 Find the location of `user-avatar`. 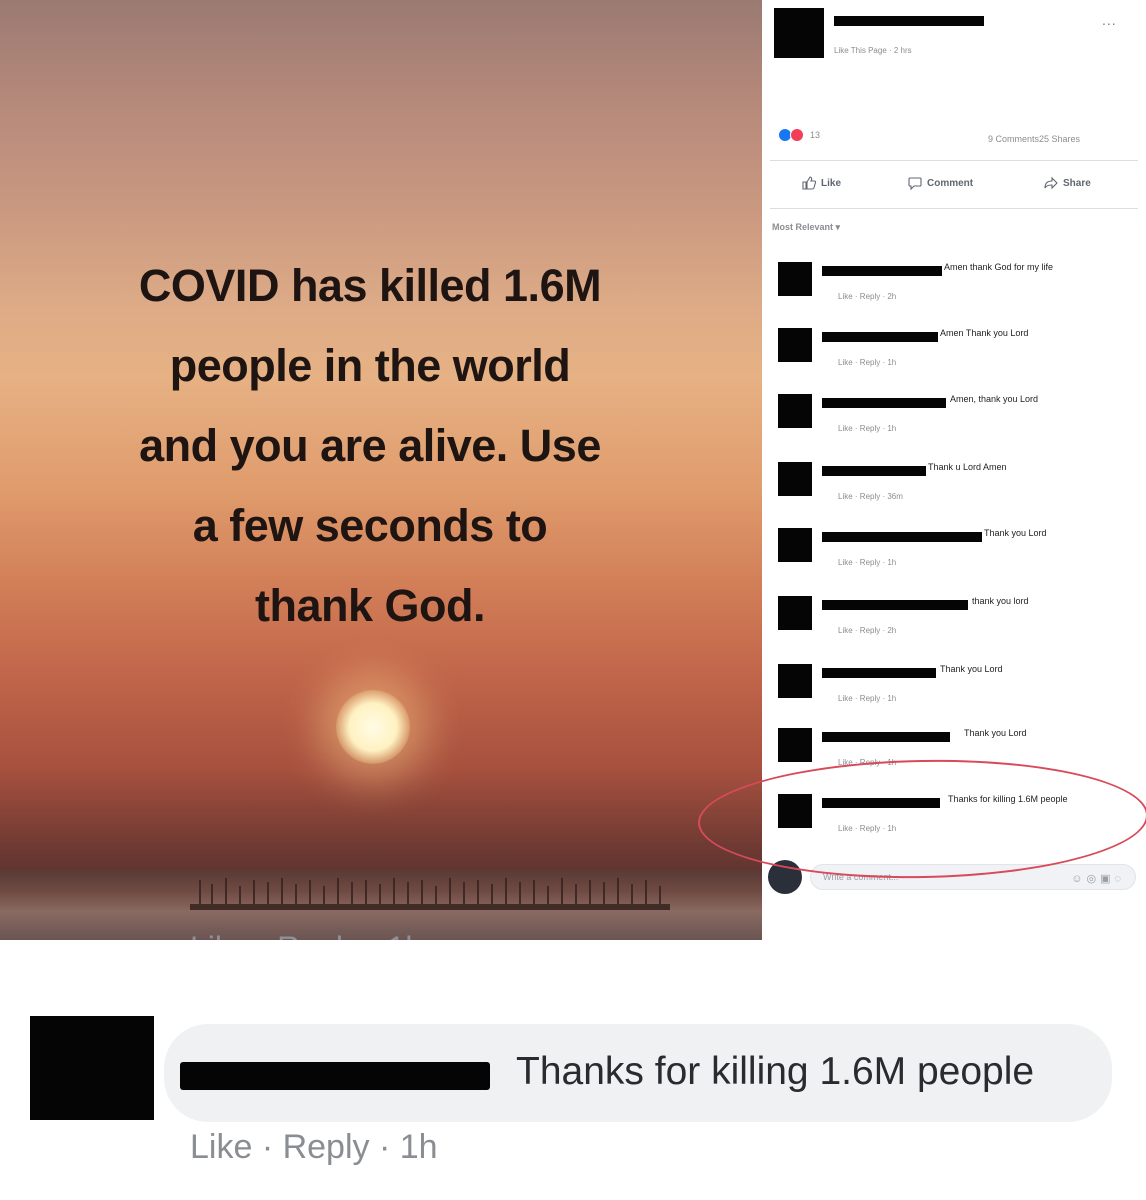

user-avatar is located at coordinates (785, 877).